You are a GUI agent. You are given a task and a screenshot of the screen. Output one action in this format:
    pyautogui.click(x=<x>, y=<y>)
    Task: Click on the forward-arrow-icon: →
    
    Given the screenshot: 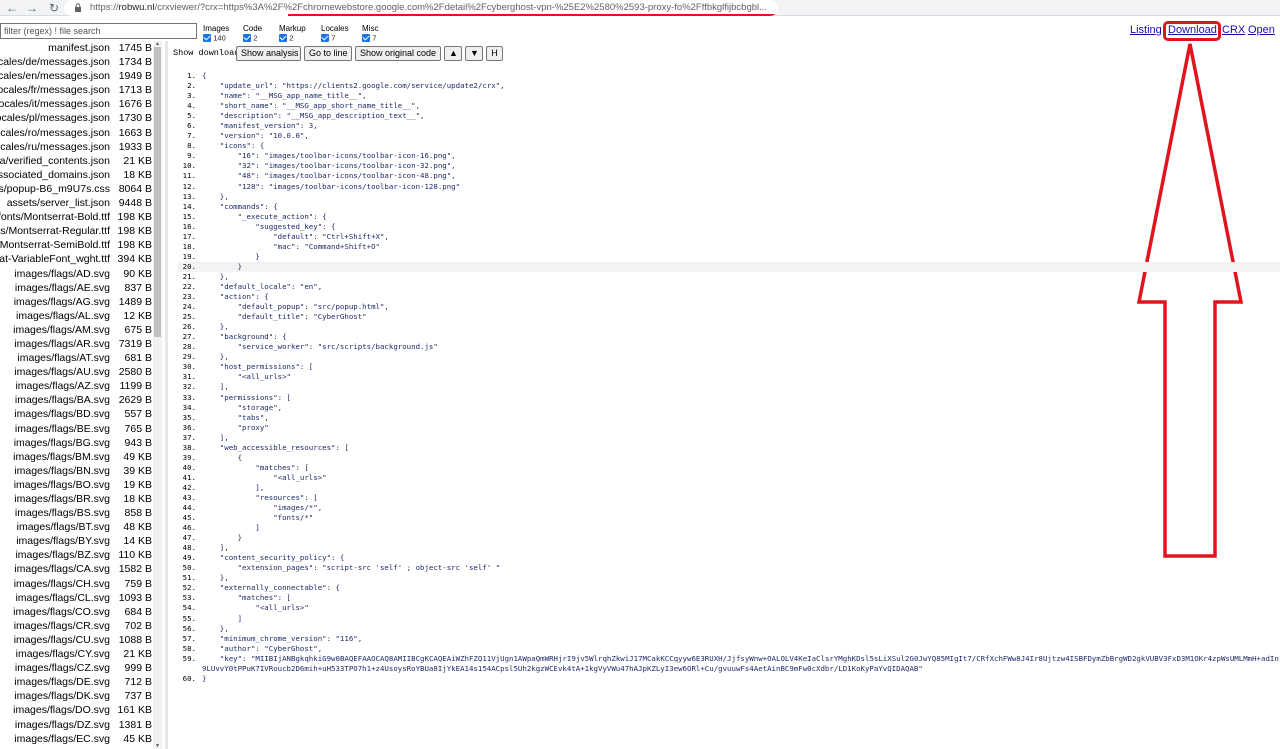 What is the action you would take?
    pyautogui.click(x=32, y=8)
    